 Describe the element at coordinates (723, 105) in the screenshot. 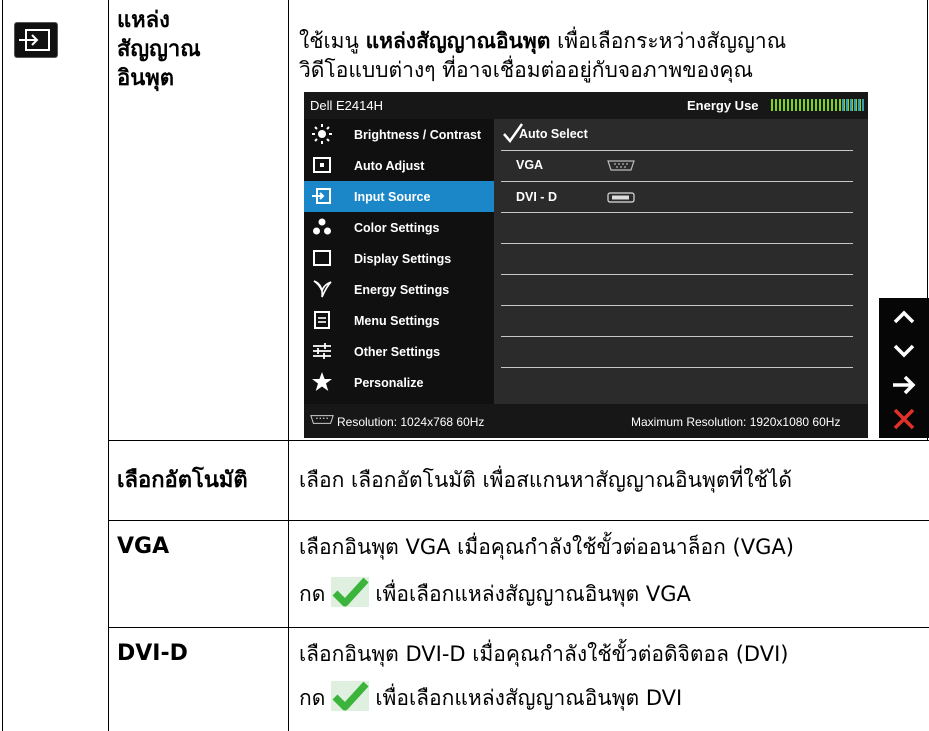

I see `osd-energy-label: Energy Use` at that location.